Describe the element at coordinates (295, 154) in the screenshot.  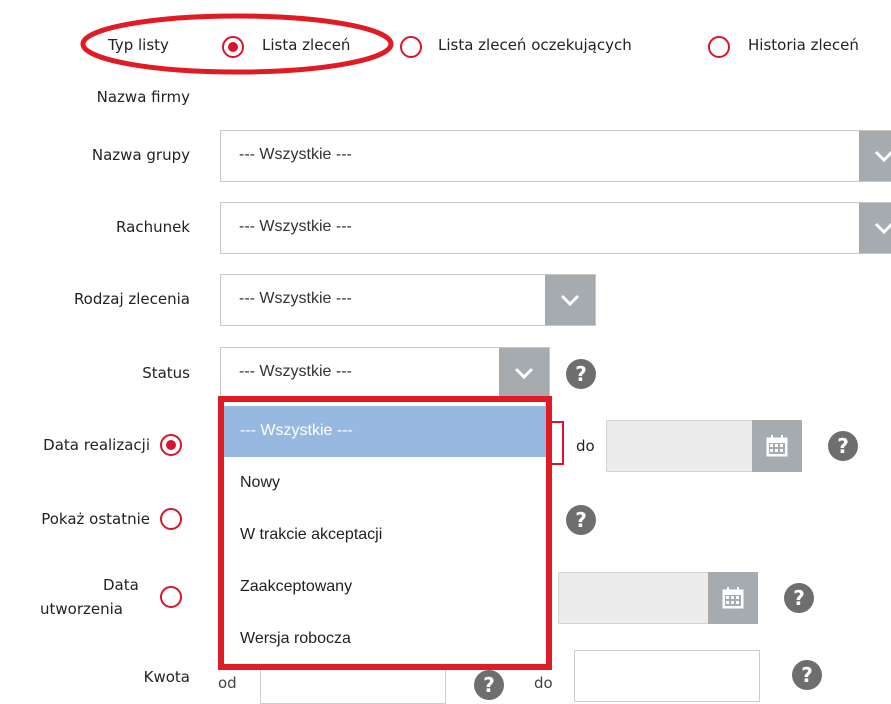
I see `group-select-value: --- Wszystkie ---` at that location.